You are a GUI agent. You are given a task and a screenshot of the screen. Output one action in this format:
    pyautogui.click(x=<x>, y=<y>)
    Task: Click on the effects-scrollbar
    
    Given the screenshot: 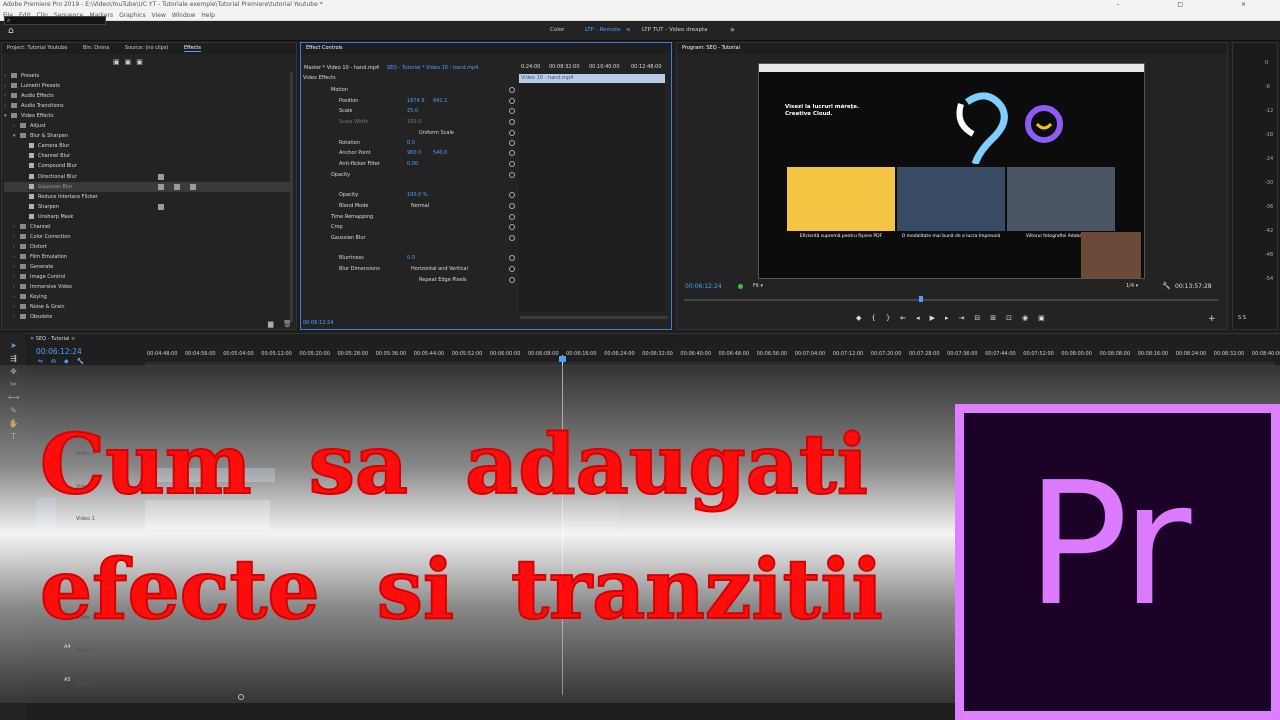 What is the action you would take?
    pyautogui.click(x=291, y=197)
    